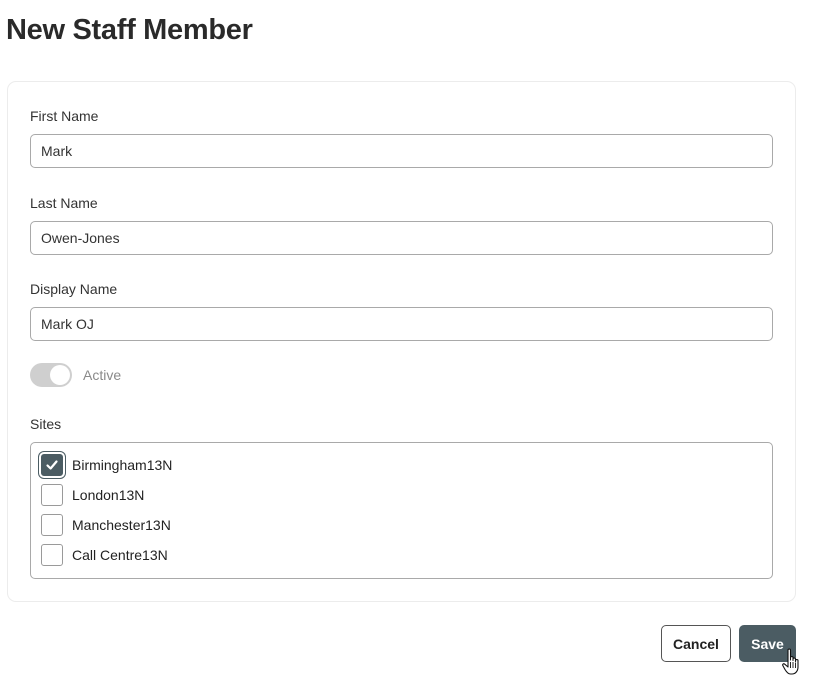 This screenshot has height=680, width=816. What do you see at coordinates (108, 495) in the screenshot?
I see `site-label: London13N` at bounding box center [108, 495].